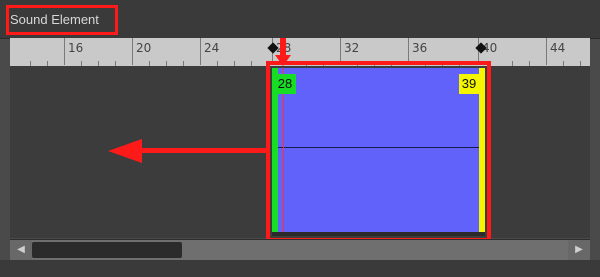 The image size is (600, 277). Describe the element at coordinates (558, 48) in the screenshot. I see `ruler-label: 44` at that location.